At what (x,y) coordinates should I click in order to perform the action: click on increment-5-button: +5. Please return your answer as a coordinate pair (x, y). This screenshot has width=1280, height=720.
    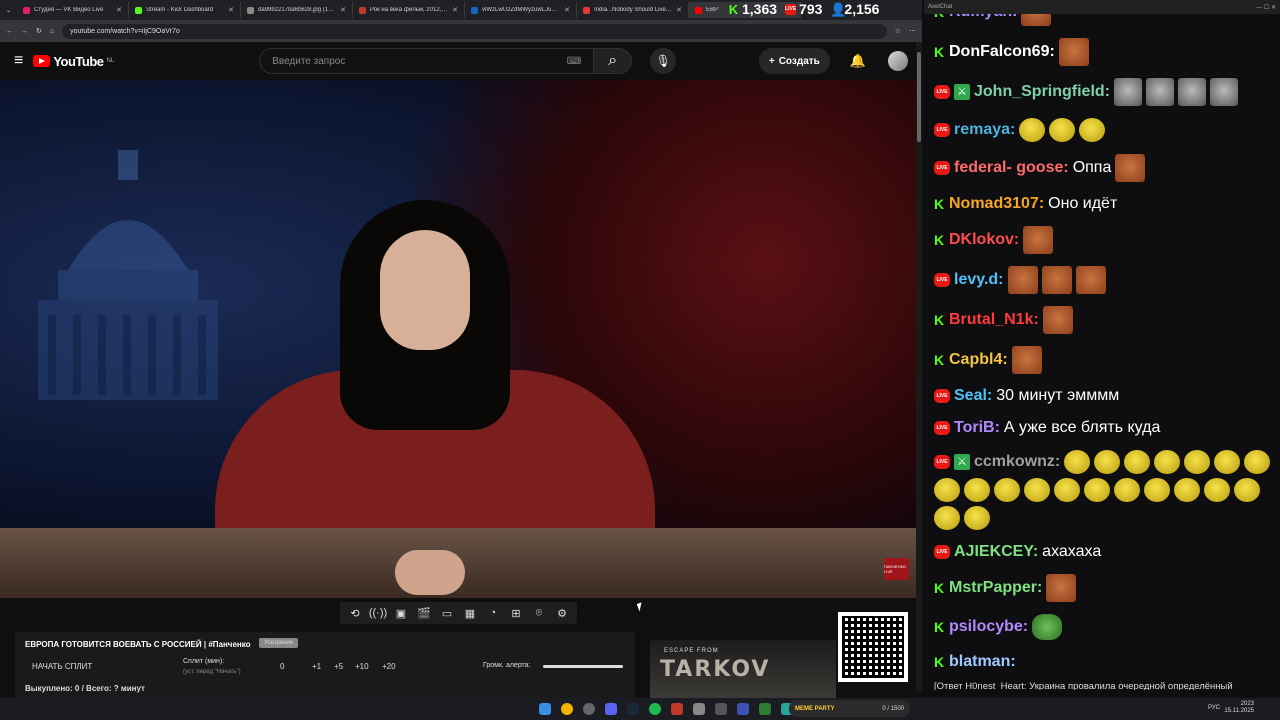
    Looking at the image, I should click on (338, 666).